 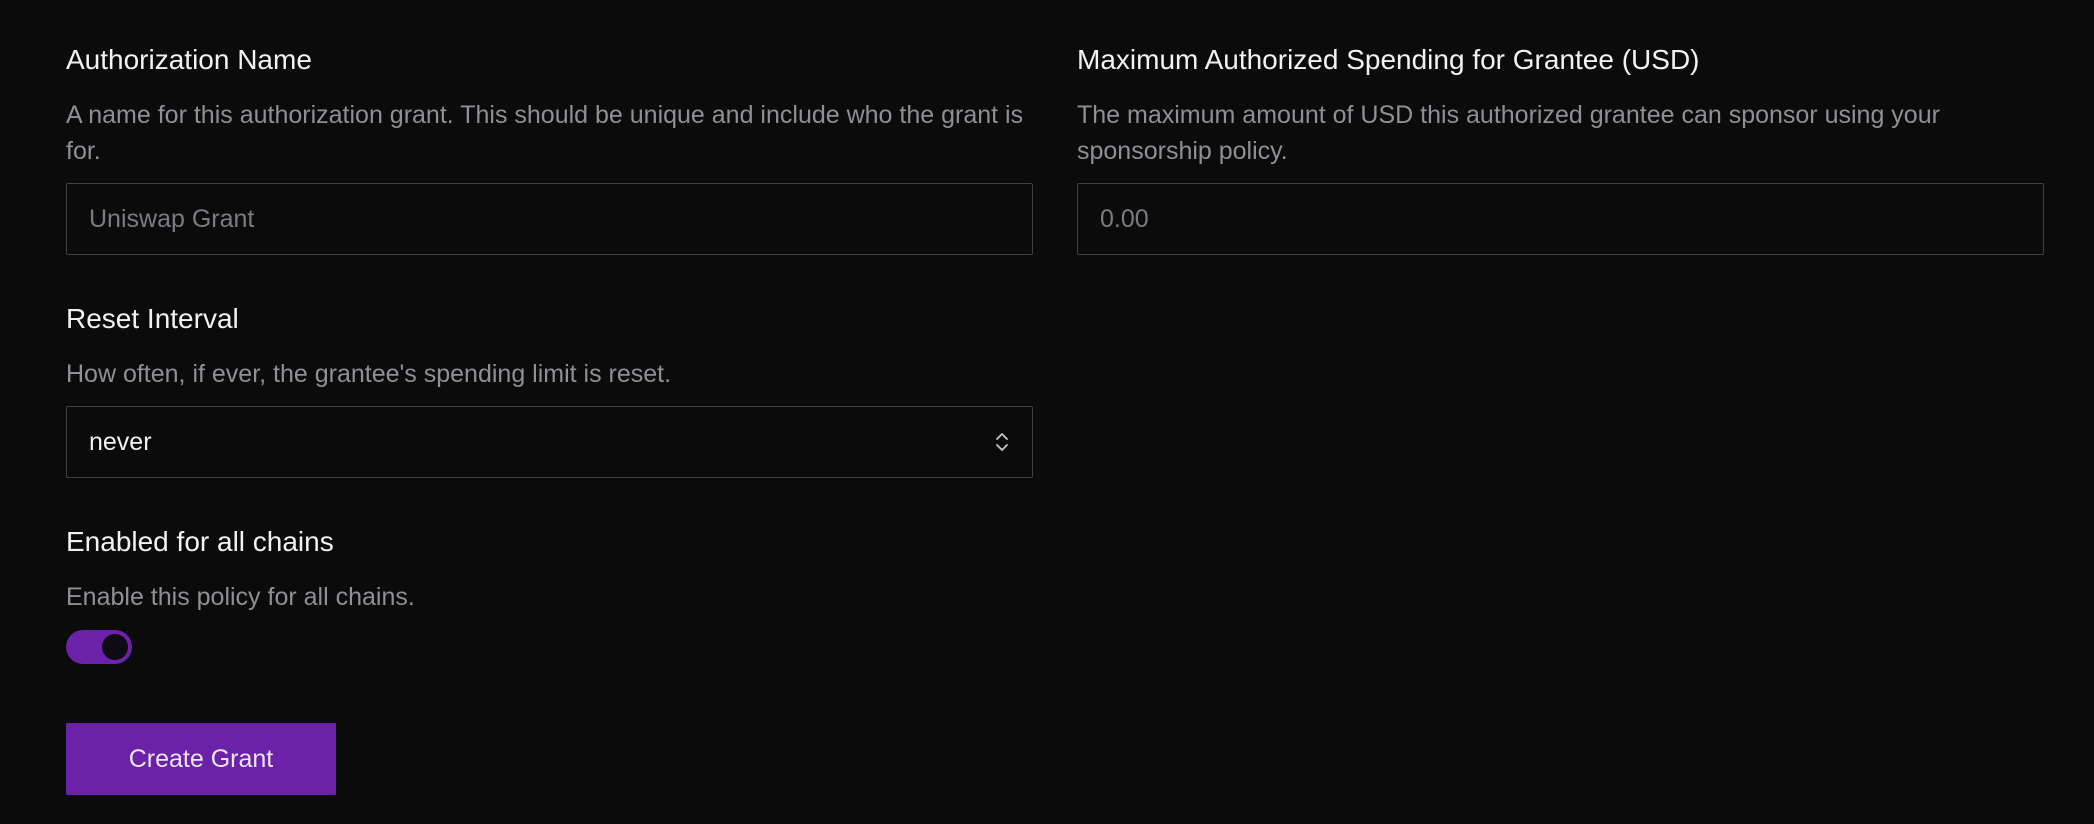 I want to click on max-spending-input, so click(x=1560, y=219).